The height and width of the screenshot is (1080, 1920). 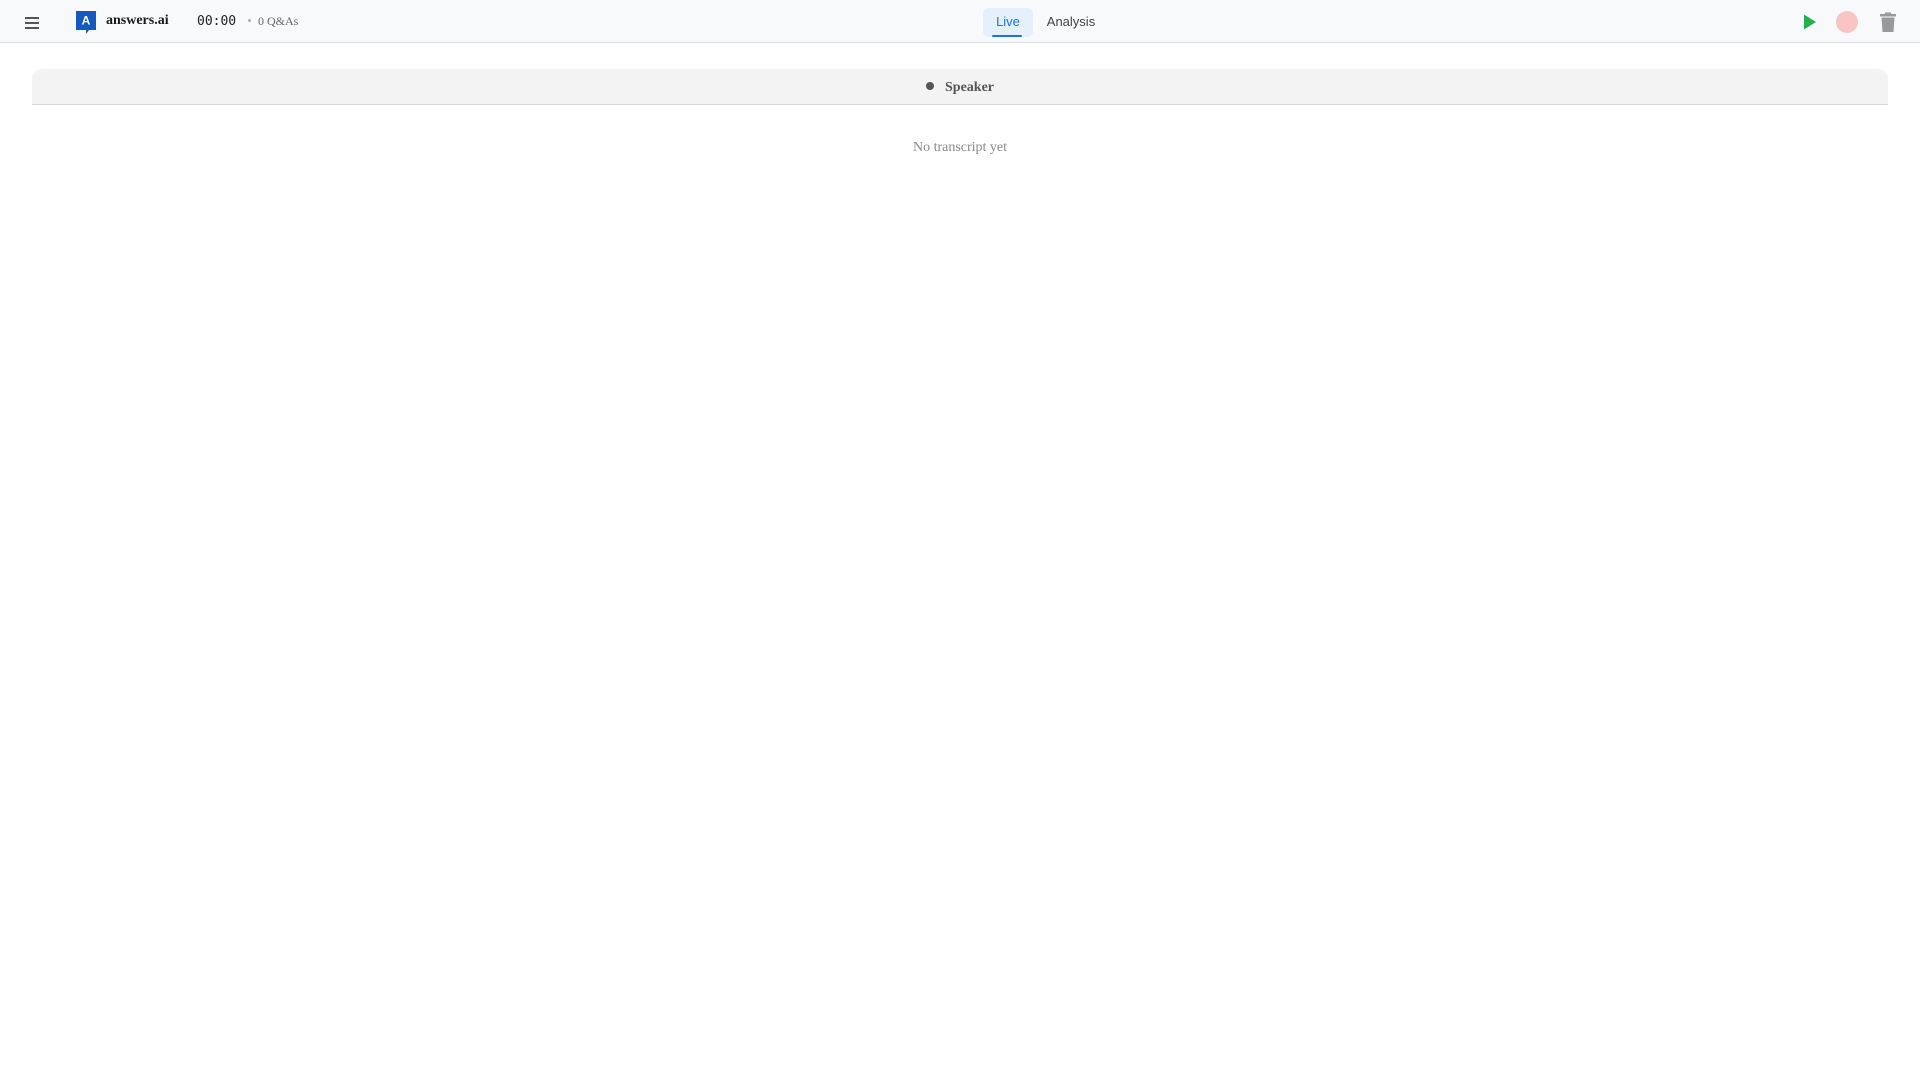 I want to click on brand-name: answers.ai, so click(x=137, y=20).